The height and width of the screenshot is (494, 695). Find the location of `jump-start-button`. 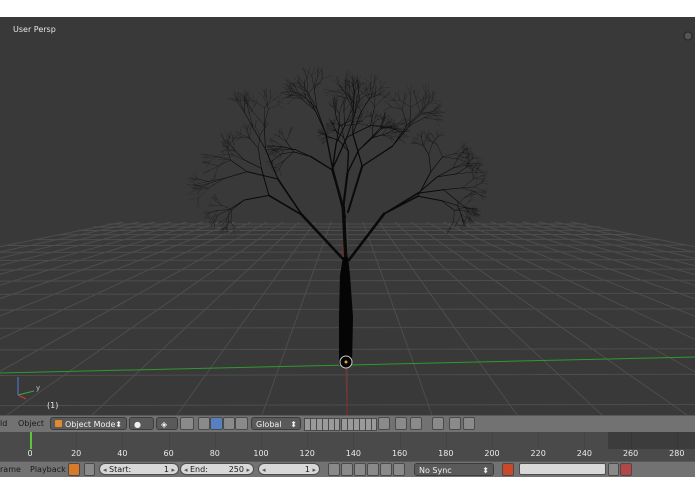

jump-start-button is located at coordinates (334, 469).